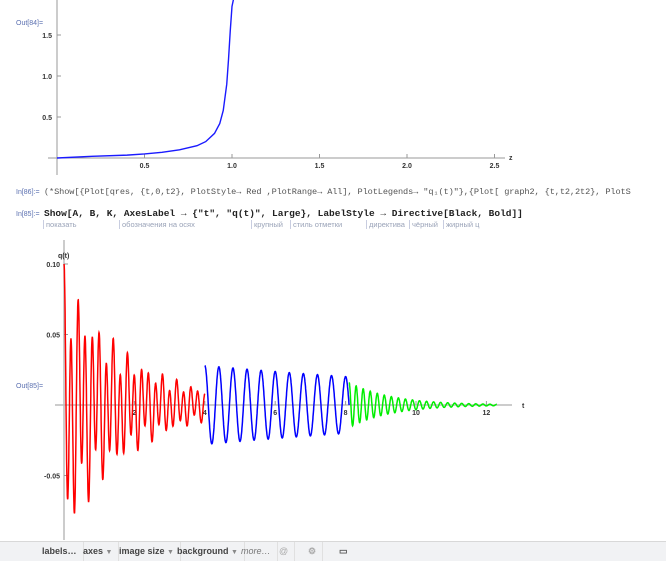 This screenshot has width=666, height=562. I want to click on hint: крупный, so click(267, 224).